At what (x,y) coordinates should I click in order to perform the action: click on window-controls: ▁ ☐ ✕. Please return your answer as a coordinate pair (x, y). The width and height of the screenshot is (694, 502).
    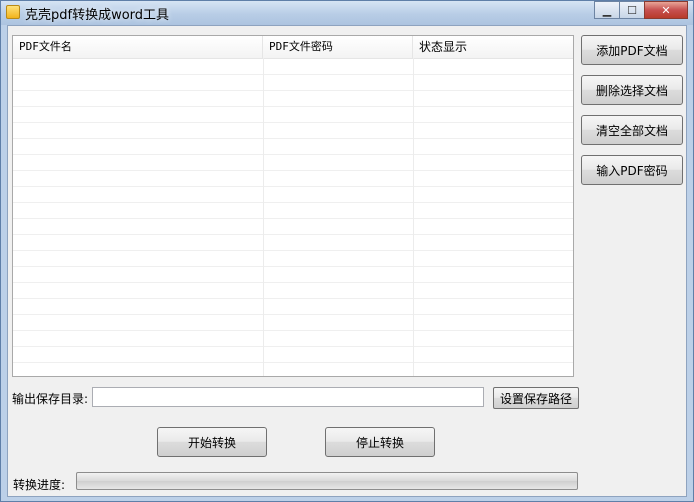
    Looking at the image, I should click on (641, 10).